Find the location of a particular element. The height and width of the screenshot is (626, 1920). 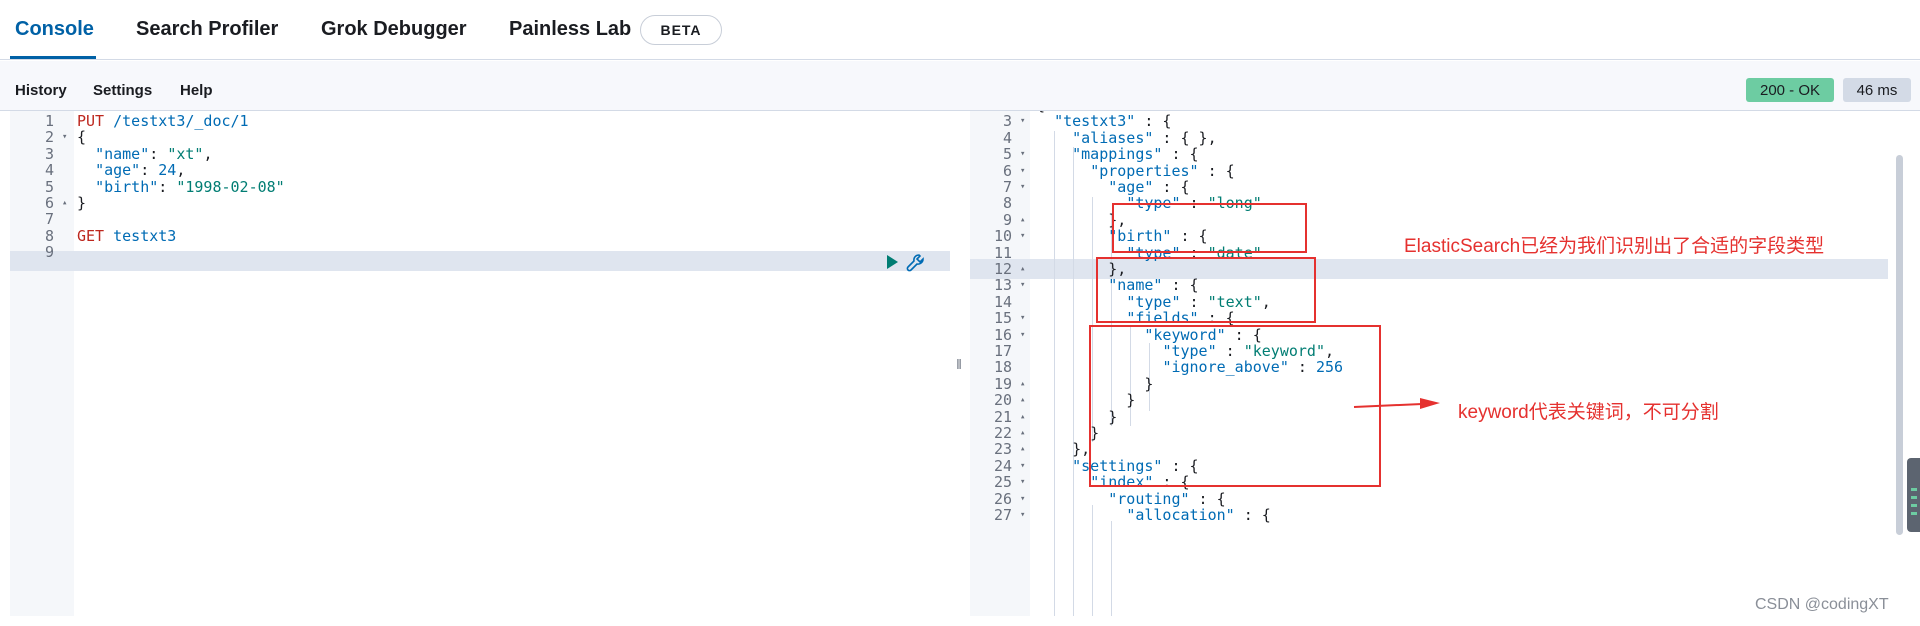

line-number: 27 is located at coordinates (1002, 515).